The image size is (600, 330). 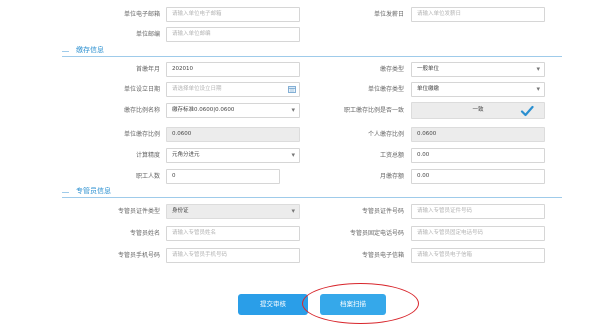 I want to click on same-ratio-value: 一致, so click(x=478, y=110).